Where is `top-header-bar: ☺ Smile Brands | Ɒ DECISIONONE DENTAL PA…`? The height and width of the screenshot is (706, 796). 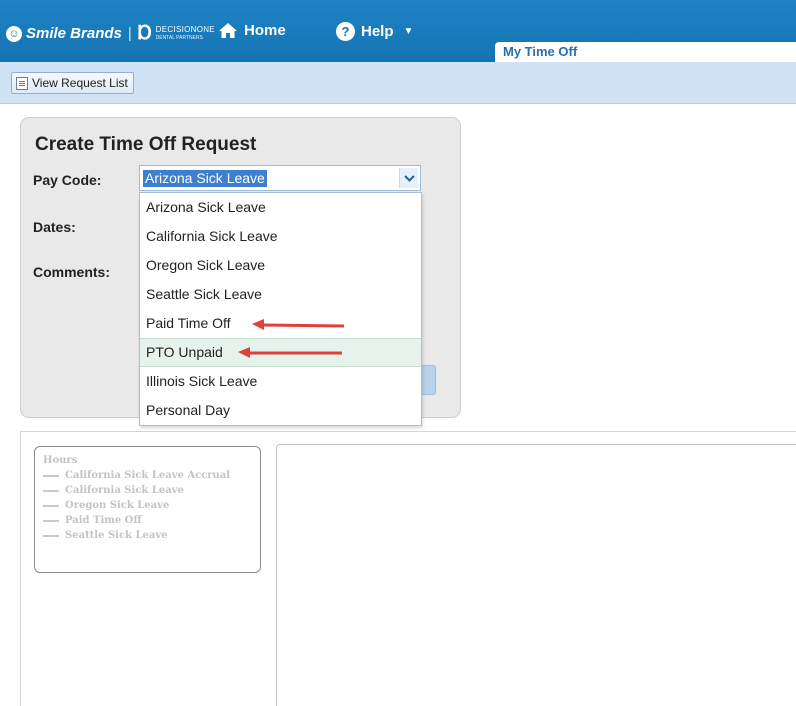
top-header-bar: ☺ Smile Brands | Ɒ DECISIONONE DENTAL PA… is located at coordinates (398, 31).